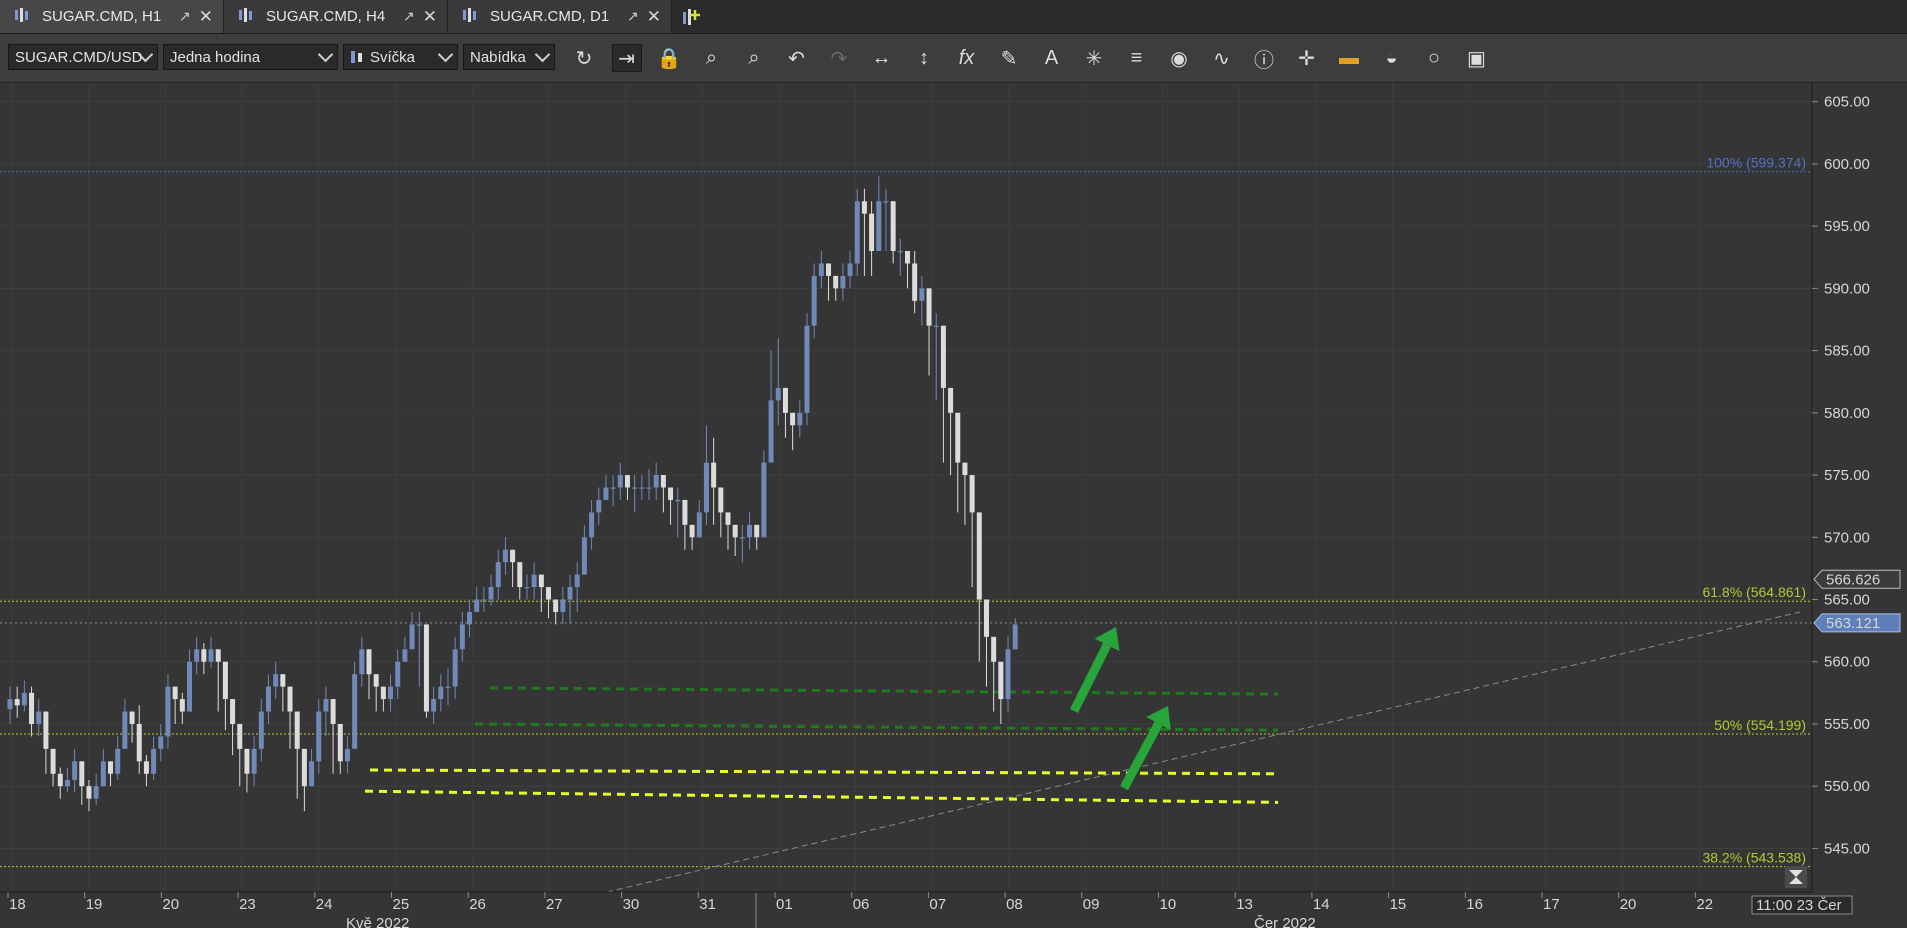 The height and width of the screenshot is (928, 1907). Describe the element at coordinates (1179, 58) in the screenshot. I see `eye-icon: ◉` at that location.